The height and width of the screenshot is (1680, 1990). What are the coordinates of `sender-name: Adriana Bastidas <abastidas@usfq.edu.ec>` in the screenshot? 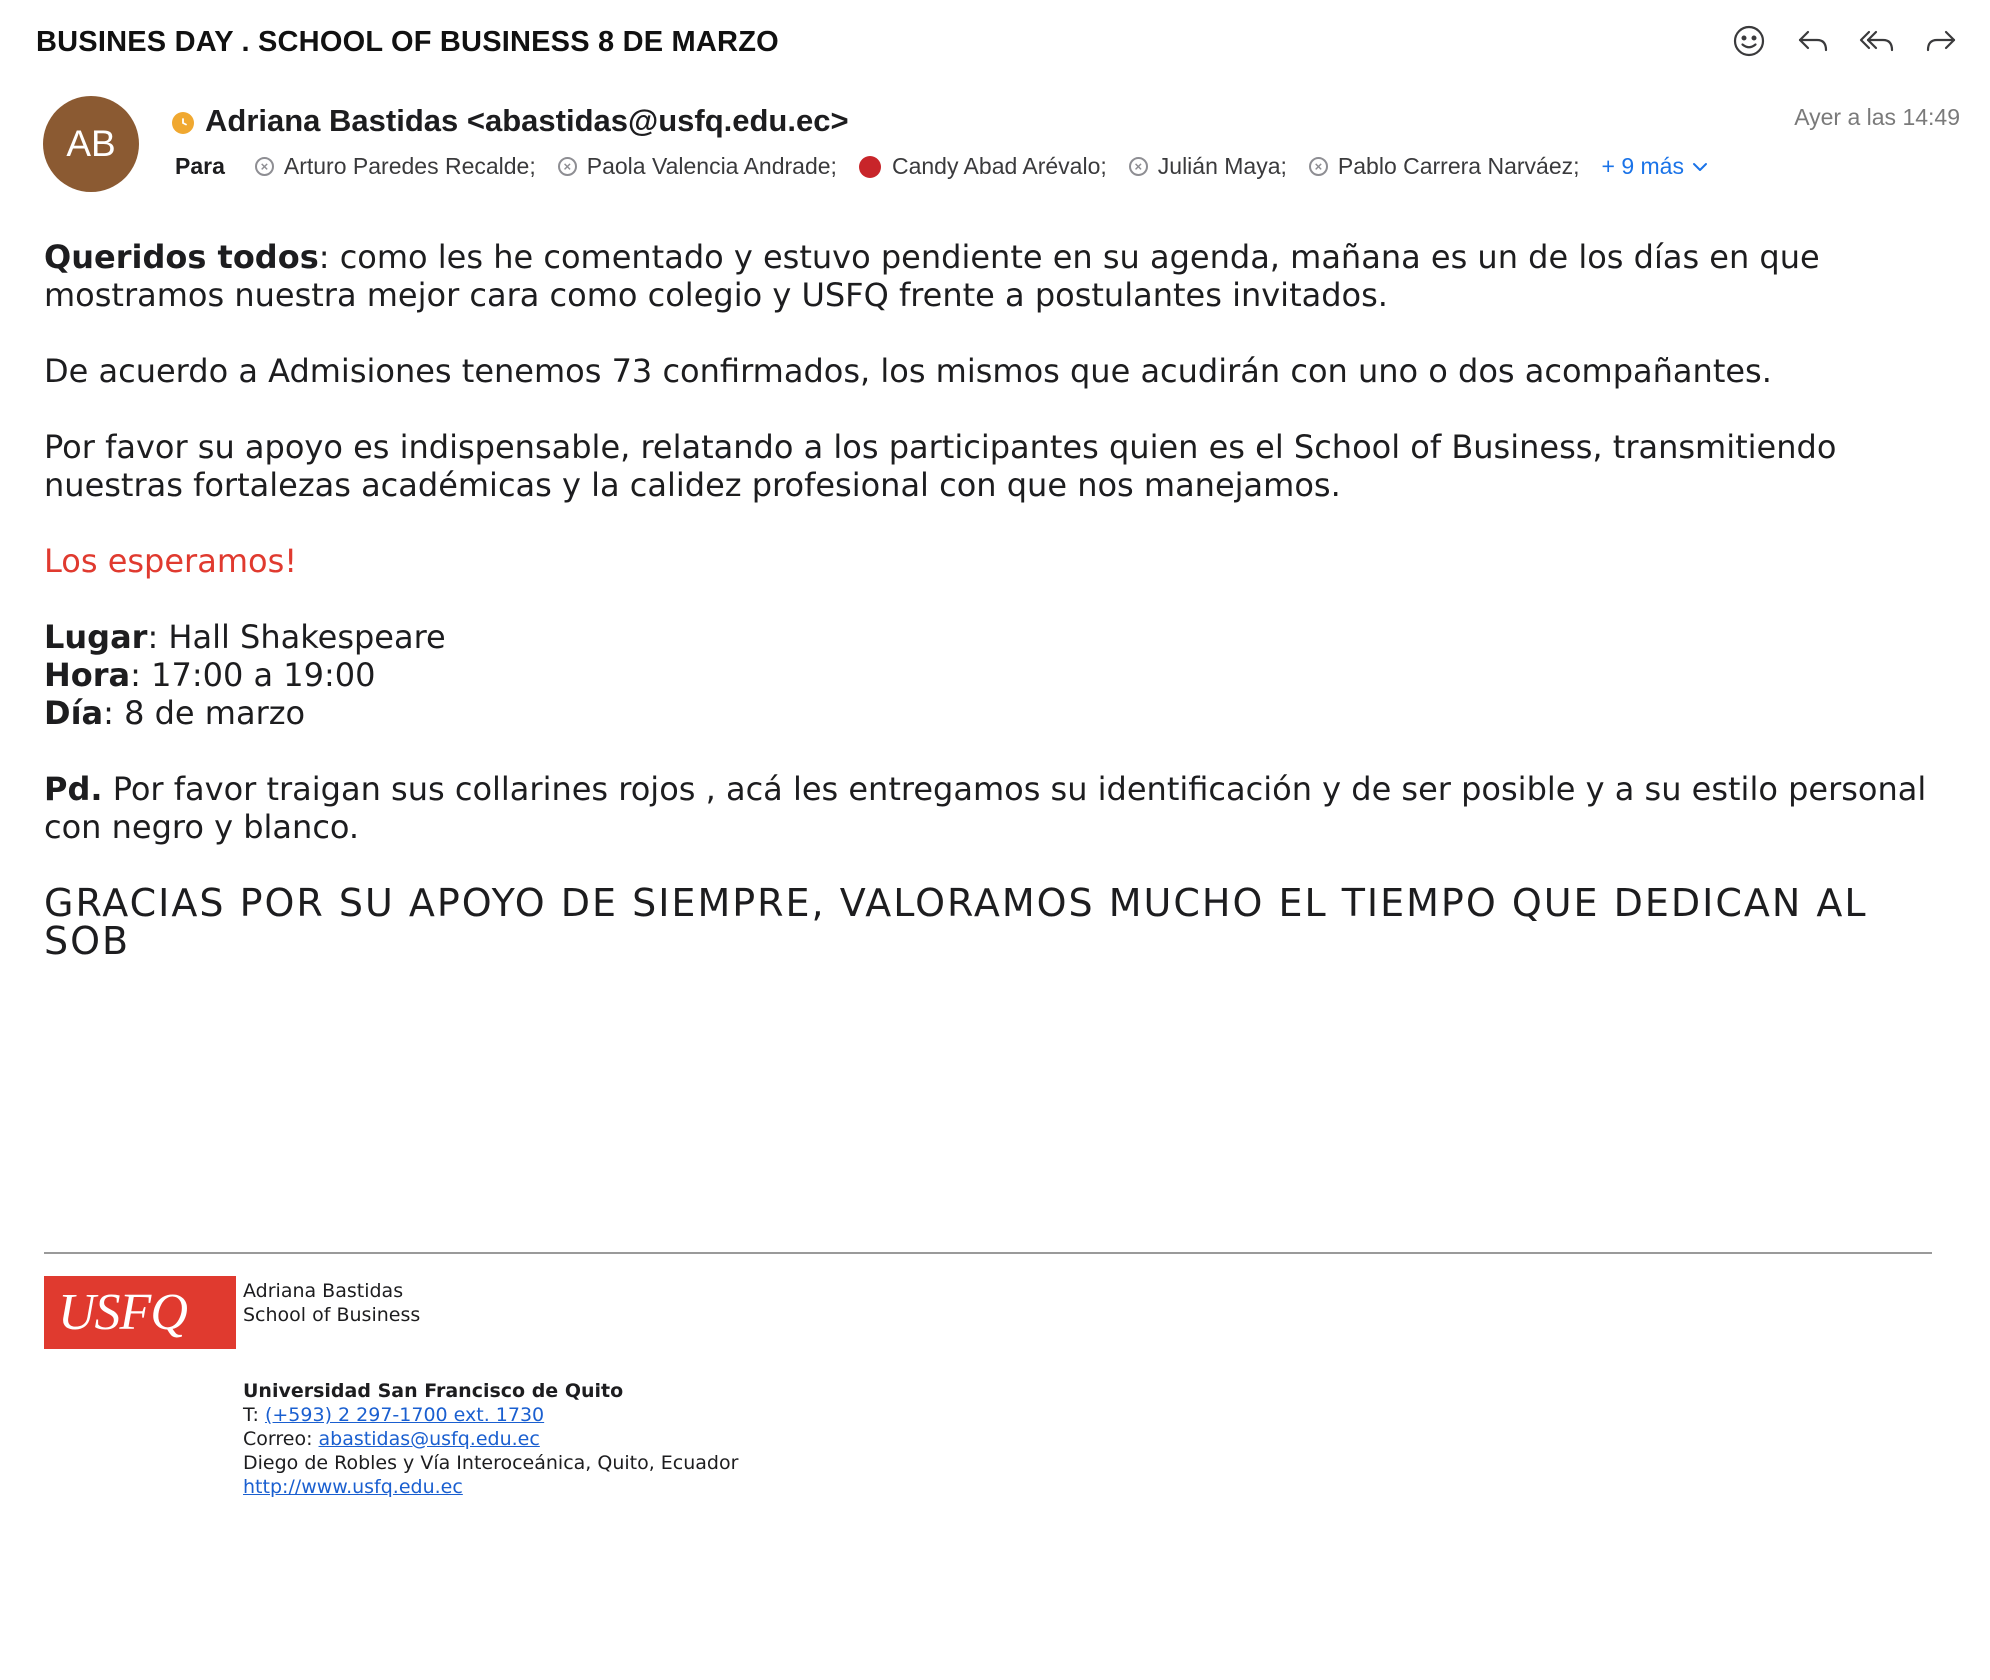 It's located at (527, 121).